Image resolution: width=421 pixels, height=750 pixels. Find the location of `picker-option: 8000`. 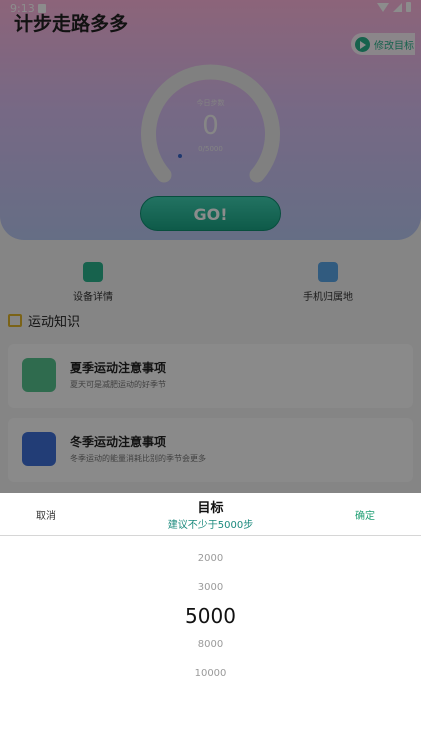

picker-option: 8000 is located at coordinates (210, 644).